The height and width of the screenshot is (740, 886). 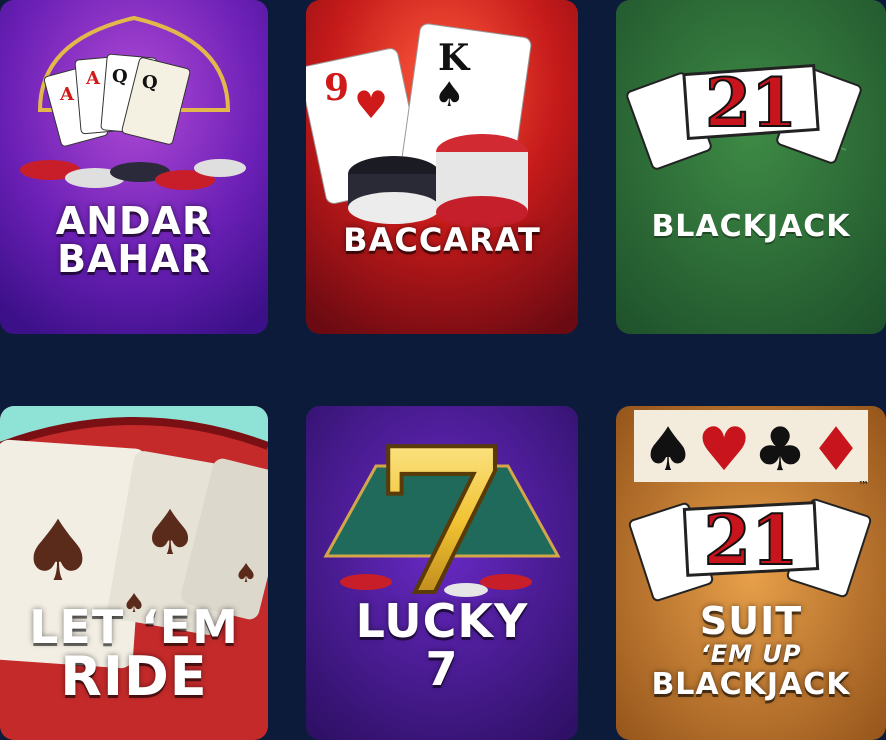 I want to click on game-title-line1: LET ‘EM, so click(x=134, y=627).